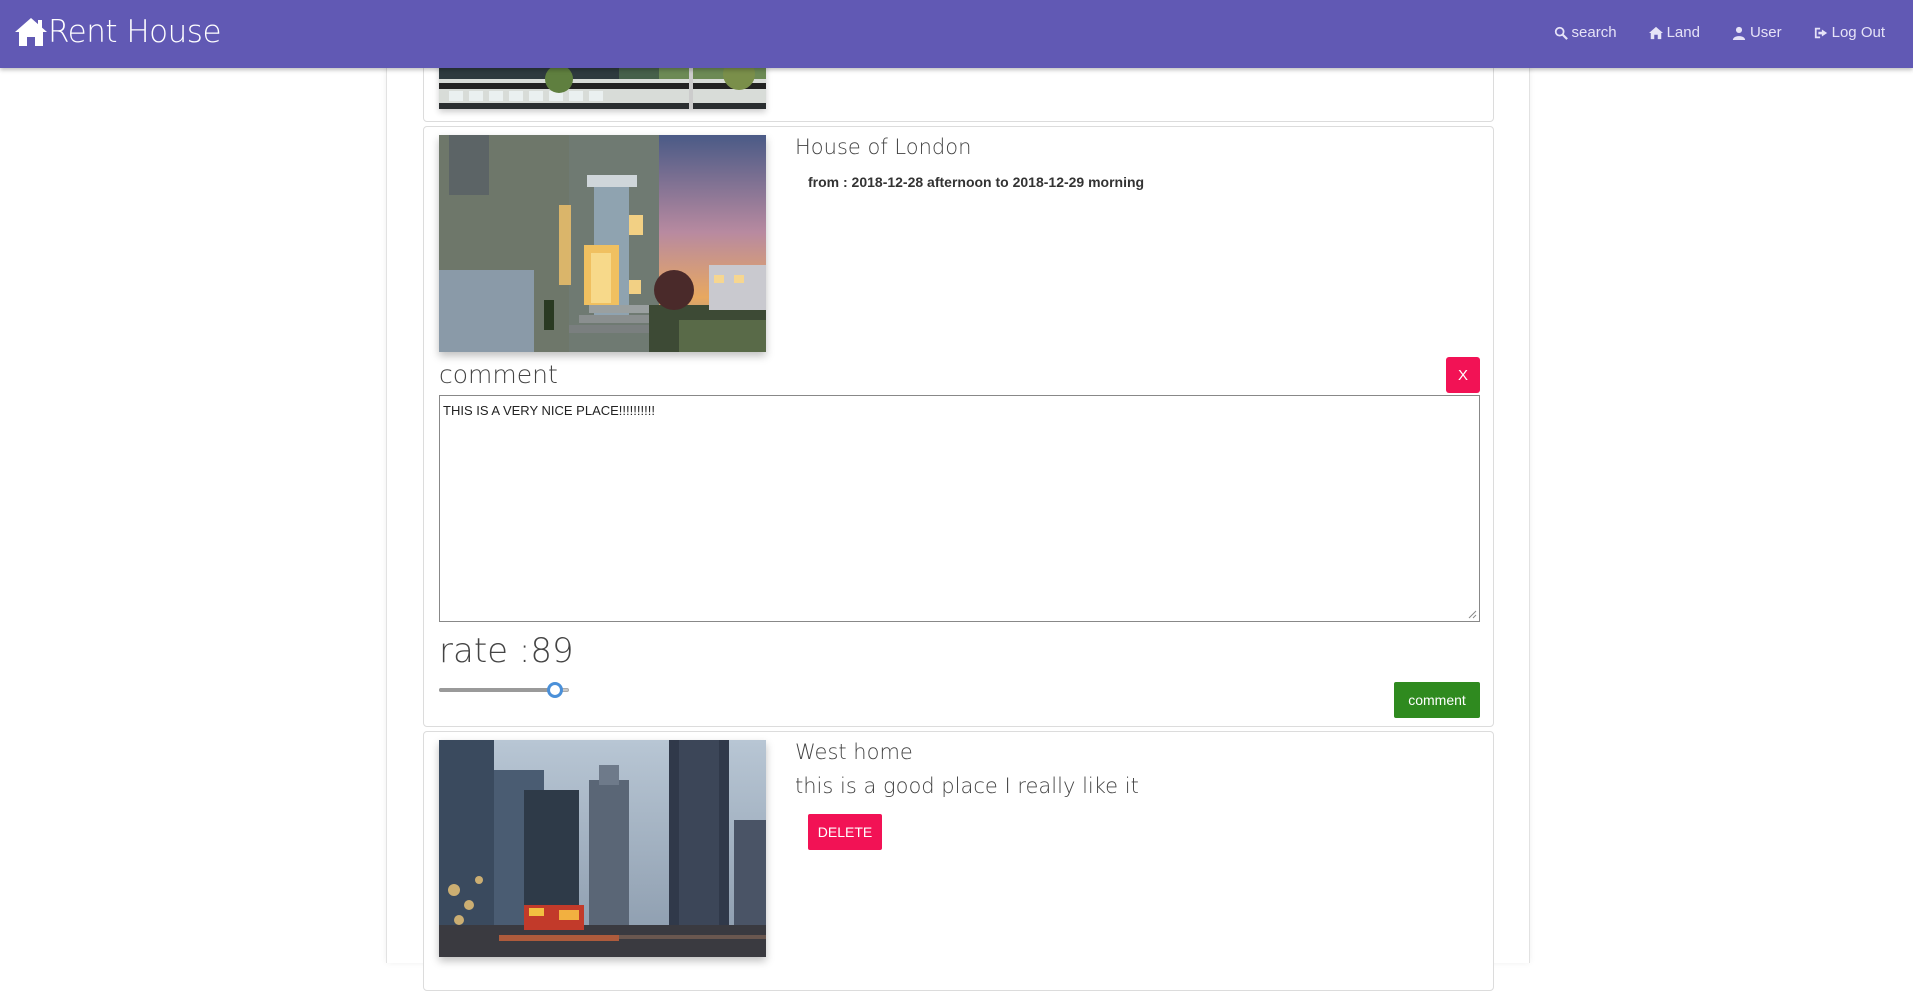  What do you see at coordinates (883, 147) in the screenshot?
I see `house-title: House of London` at bounding box center [883, 147].